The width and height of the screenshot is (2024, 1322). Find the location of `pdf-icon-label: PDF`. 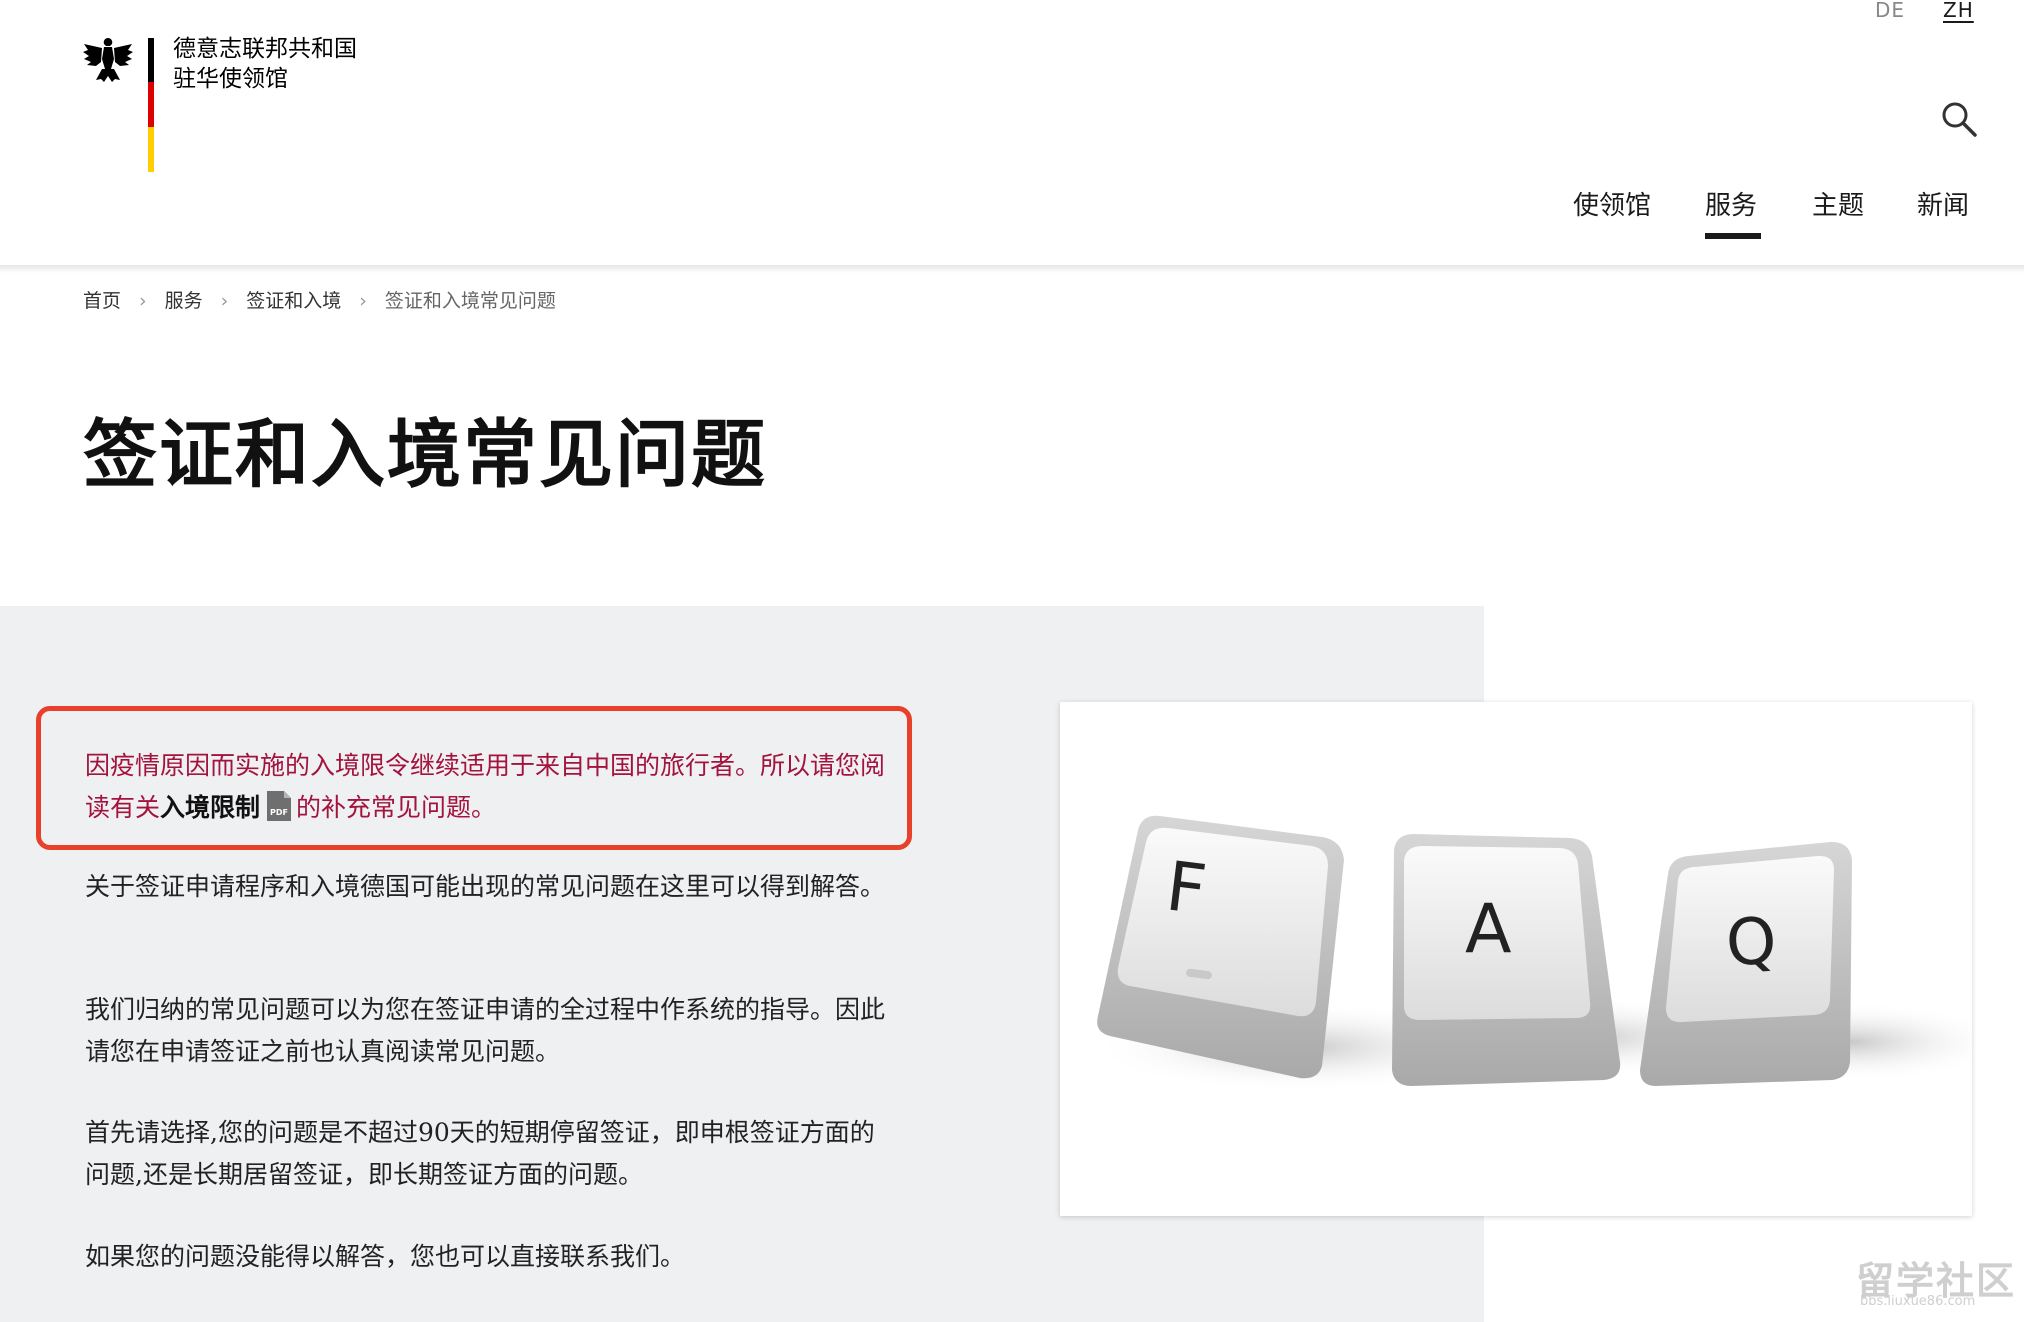

pdf-icon-label: PDF is located at coordinates (279, 812).